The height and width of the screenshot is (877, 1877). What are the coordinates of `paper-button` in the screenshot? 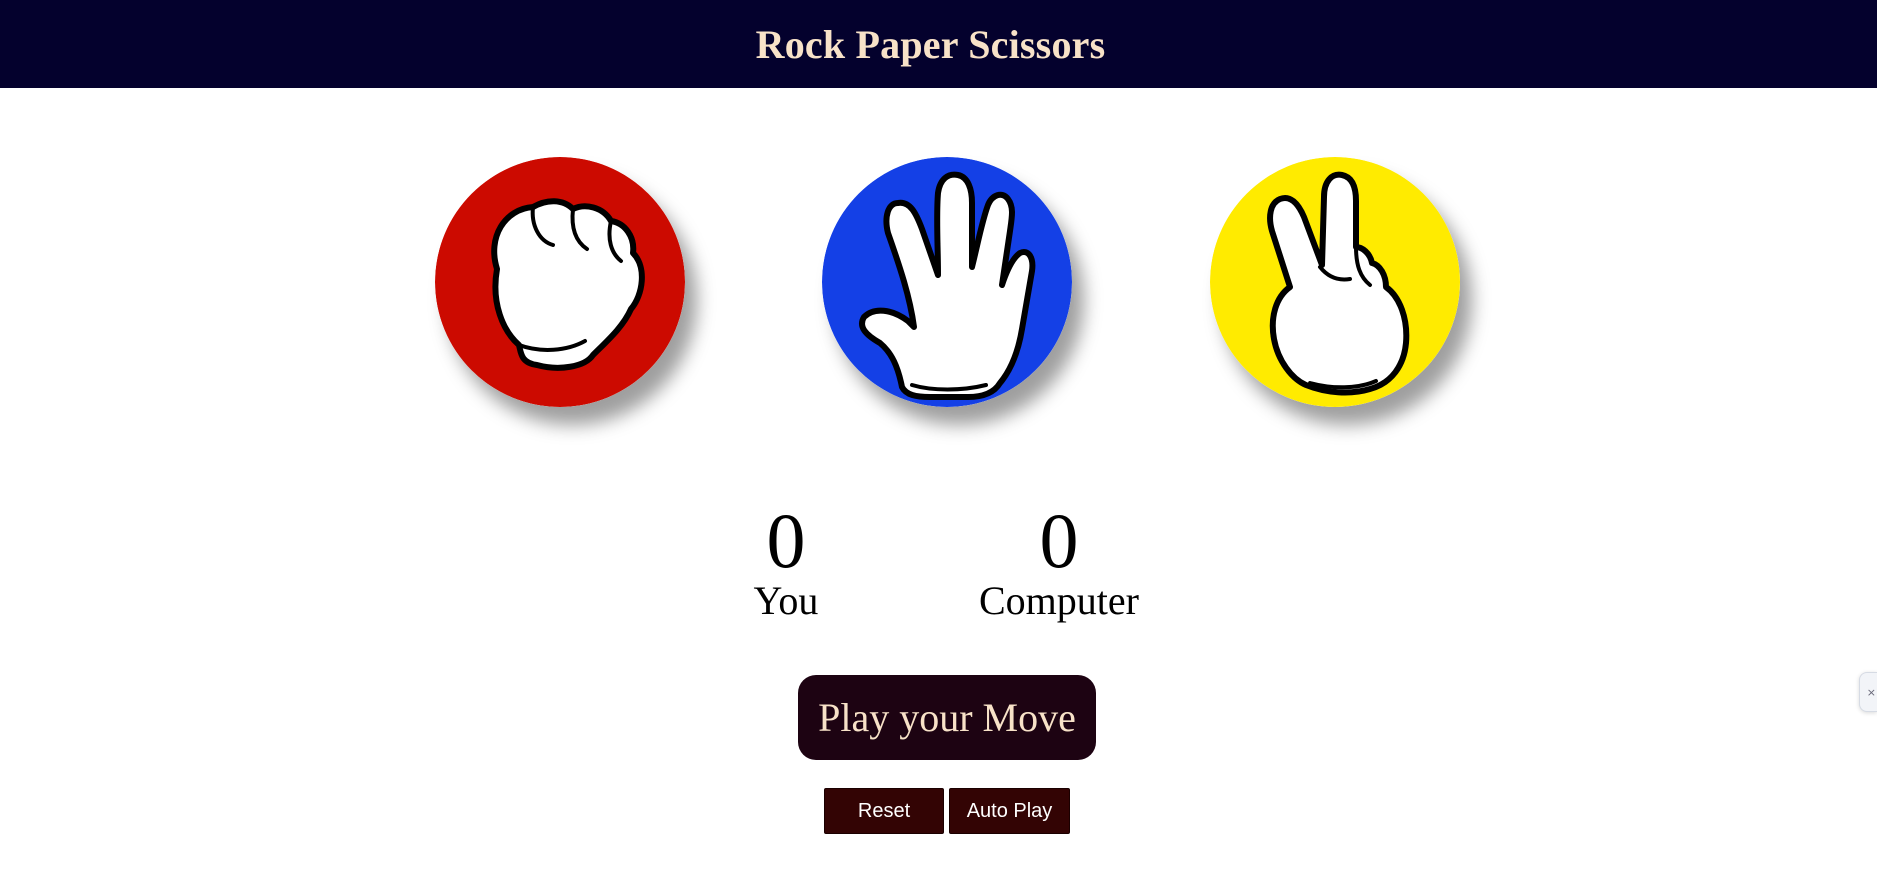 It's located at (947, 282).